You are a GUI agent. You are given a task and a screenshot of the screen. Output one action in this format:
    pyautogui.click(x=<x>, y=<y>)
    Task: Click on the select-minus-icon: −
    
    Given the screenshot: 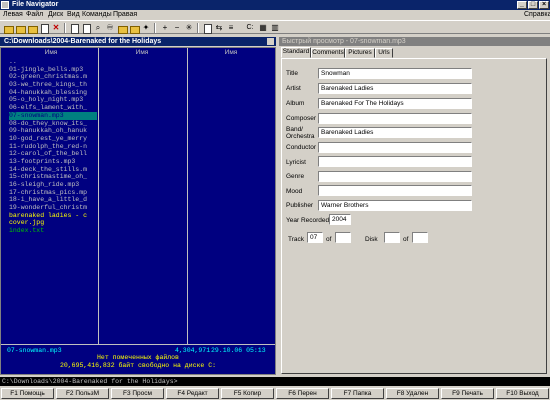 What is the action you would take?
    pyautogui.click(x=177, y=28)
    